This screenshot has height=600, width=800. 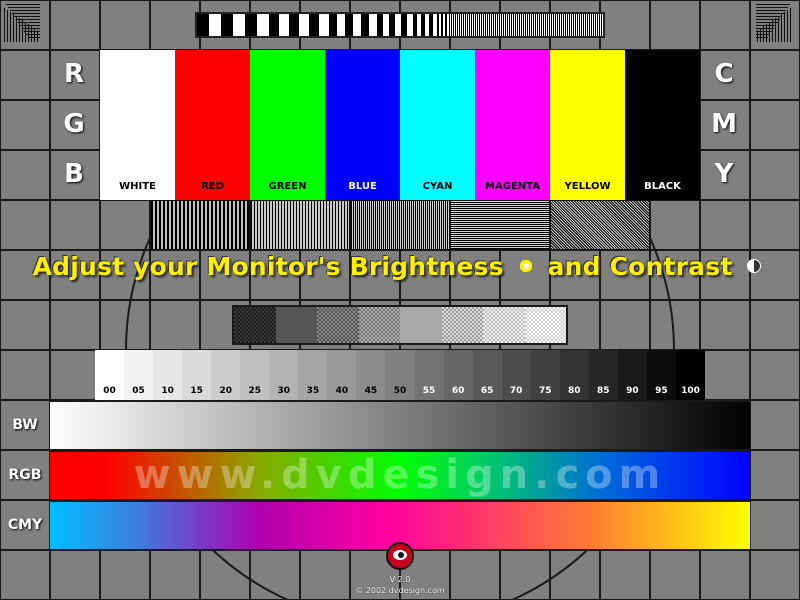 I want to click on letter-y: Y, so click(x=724, y=174).